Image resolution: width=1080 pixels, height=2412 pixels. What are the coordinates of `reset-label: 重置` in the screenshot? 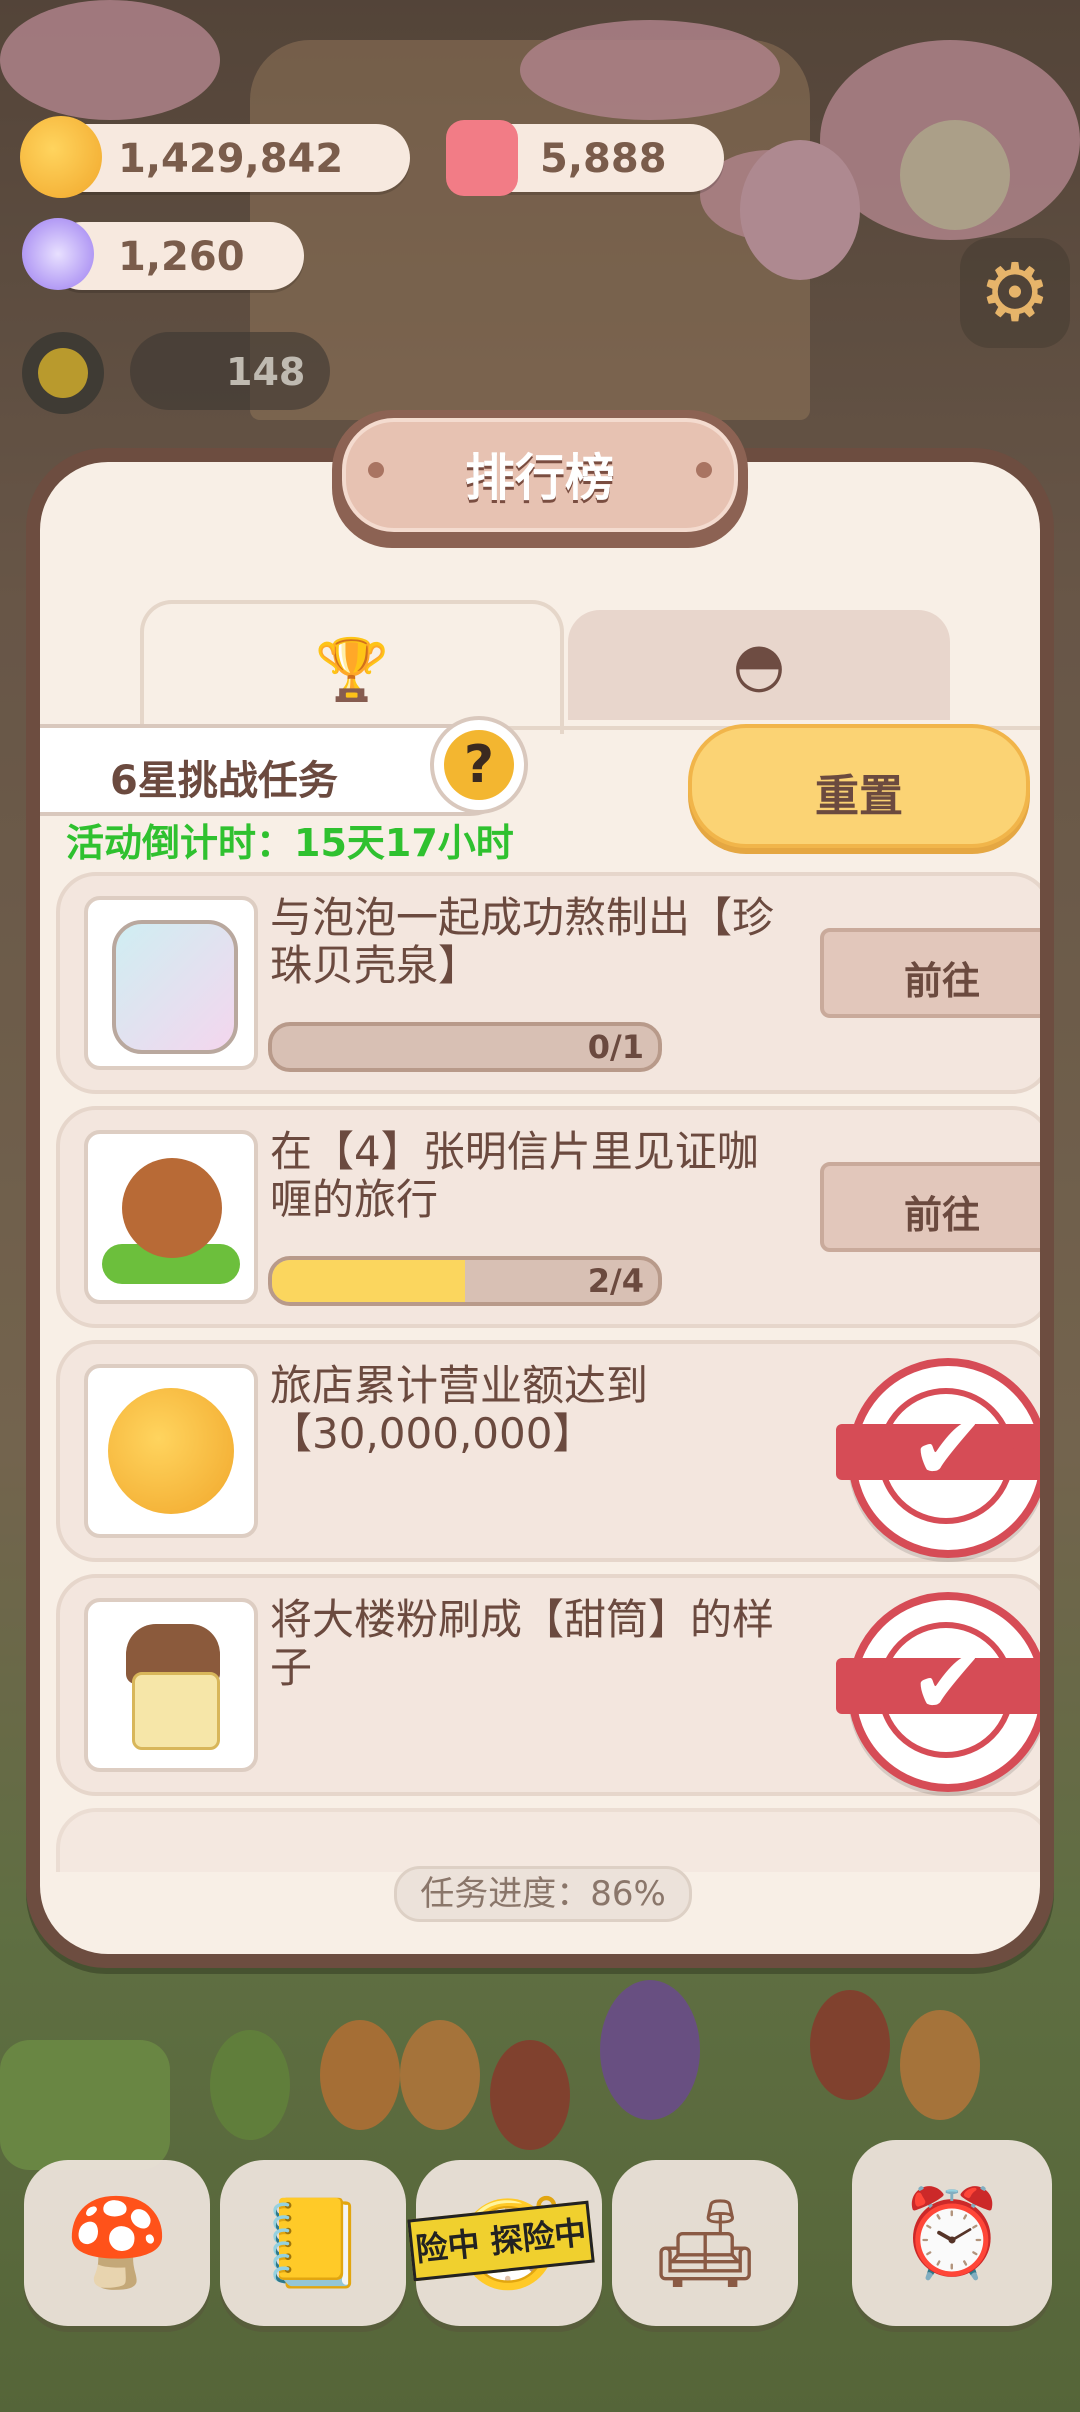 It's located at (859, 796).